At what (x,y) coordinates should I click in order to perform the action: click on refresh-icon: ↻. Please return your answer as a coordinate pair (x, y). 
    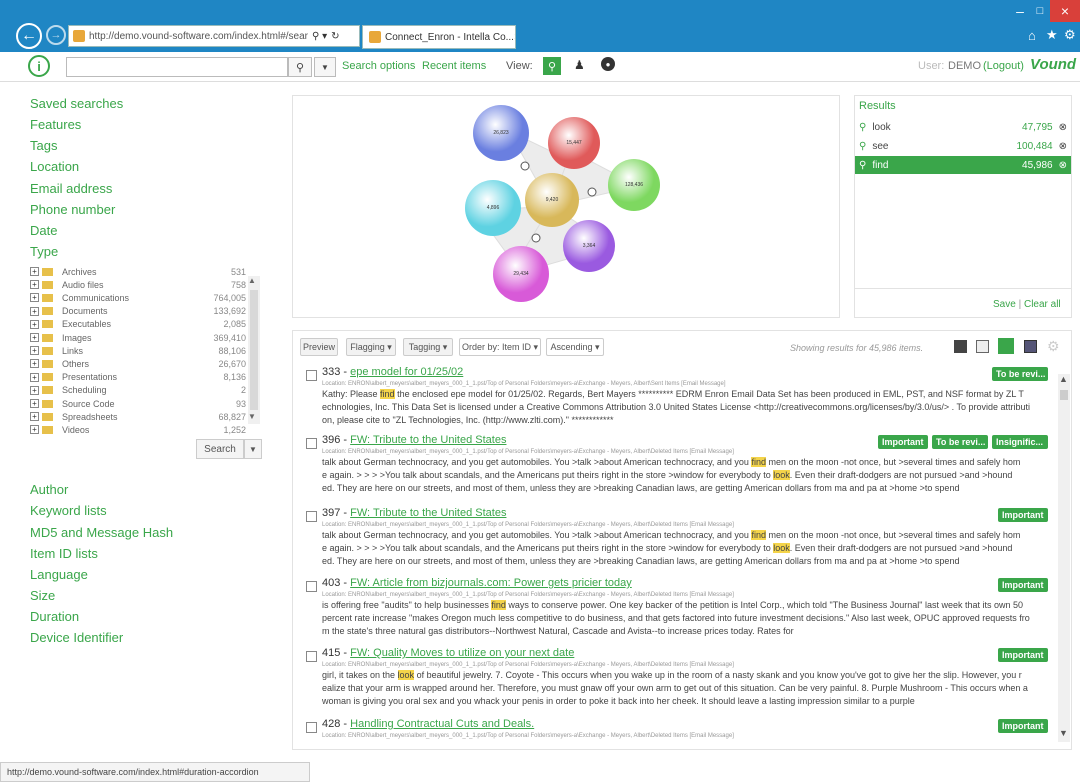
    Looking at the image, I should click on (335, 36).